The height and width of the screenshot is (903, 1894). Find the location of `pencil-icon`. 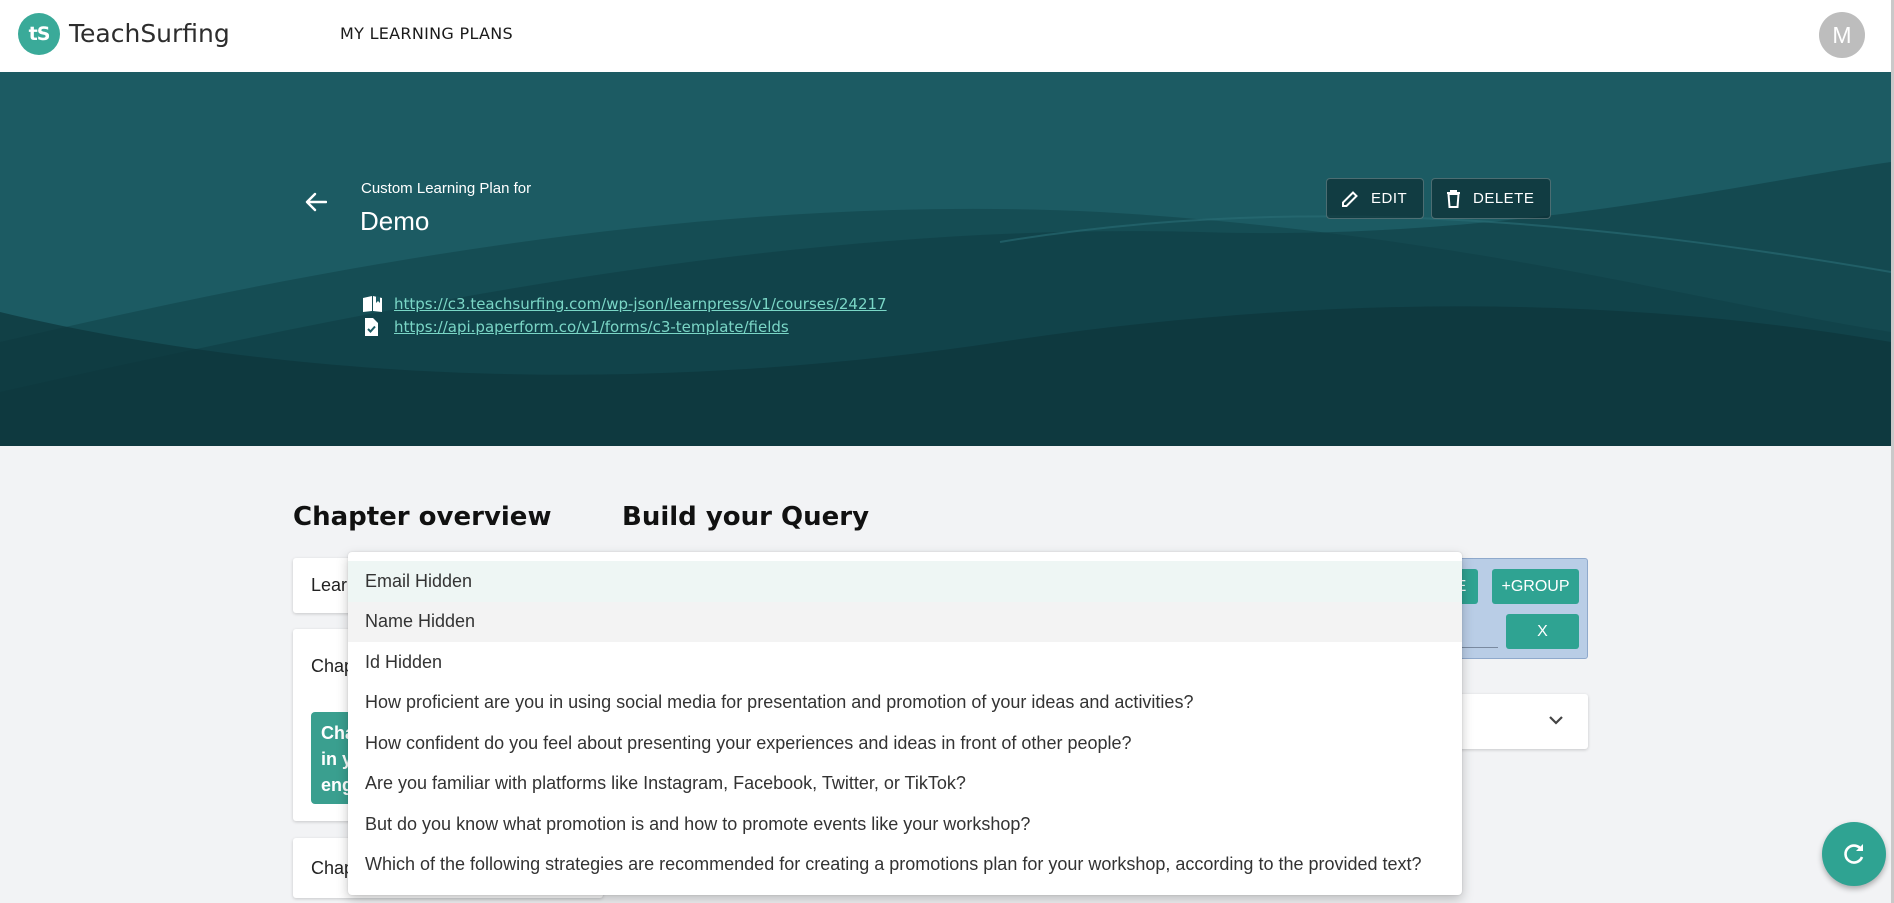

pencil-icon is located at coordinates (1350, 198).